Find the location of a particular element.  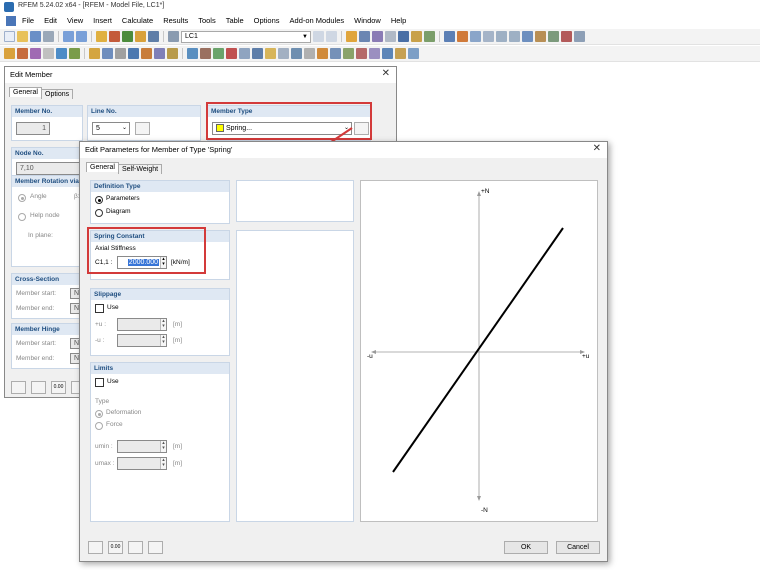

definition-type-panel: Definition Type Parameters Diagram is located at coordinates (160, 202).